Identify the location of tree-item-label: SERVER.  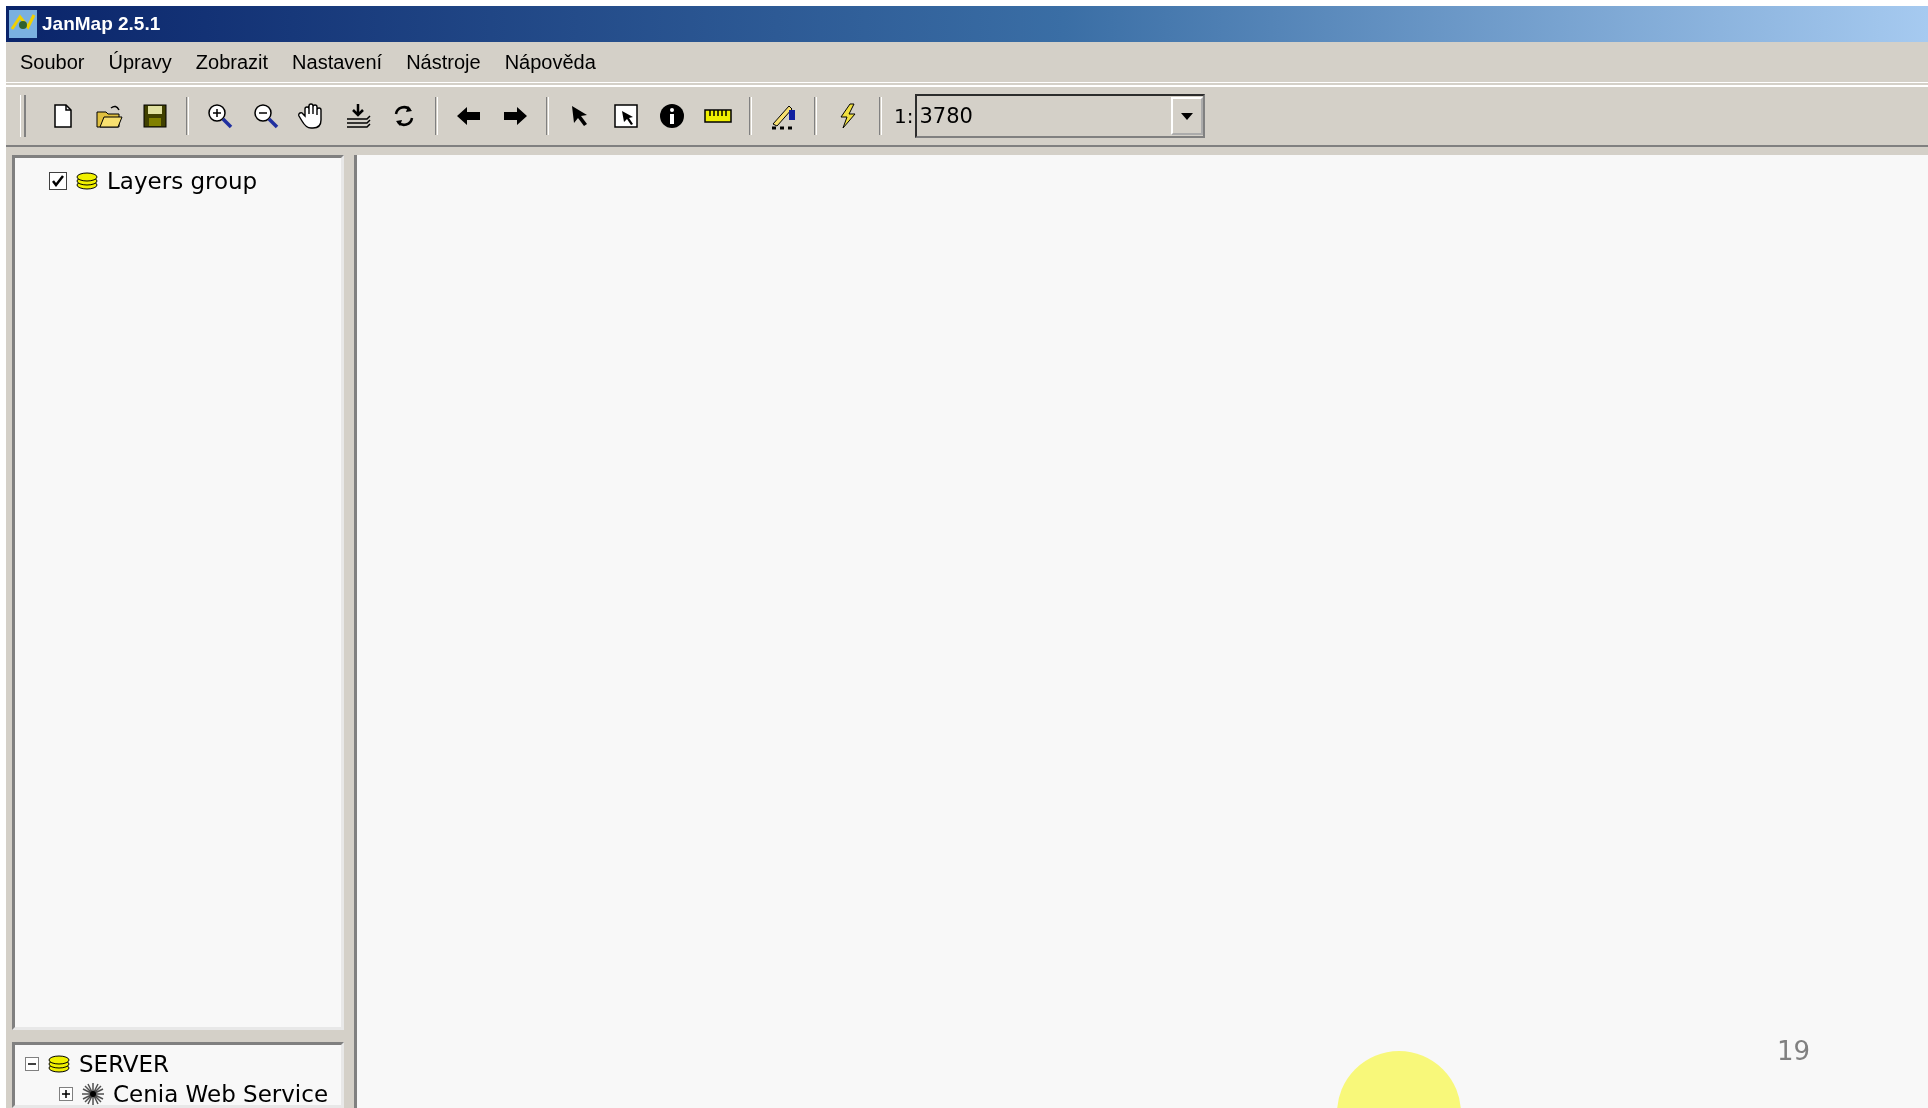
(124, 1064).